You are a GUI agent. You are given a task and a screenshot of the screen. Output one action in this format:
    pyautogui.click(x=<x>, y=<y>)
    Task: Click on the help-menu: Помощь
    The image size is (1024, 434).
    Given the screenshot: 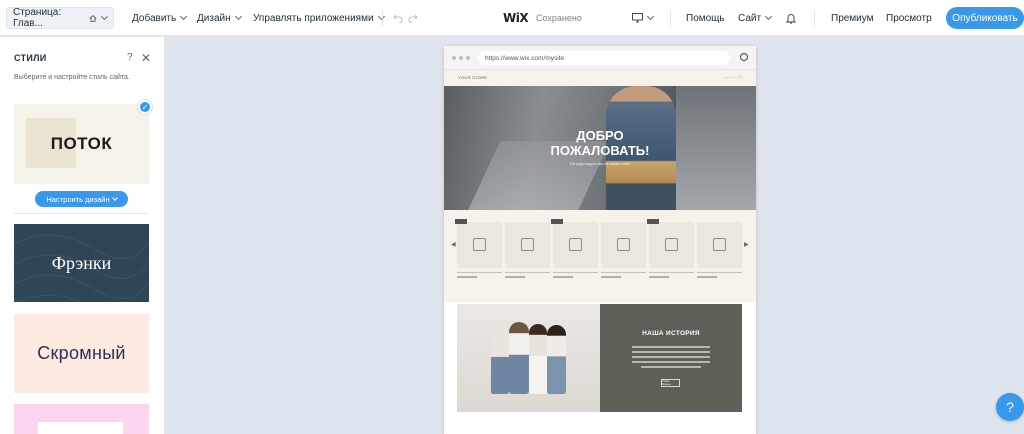 What is the action you would take?
    pyautogui.click(x=705, y=18)
    